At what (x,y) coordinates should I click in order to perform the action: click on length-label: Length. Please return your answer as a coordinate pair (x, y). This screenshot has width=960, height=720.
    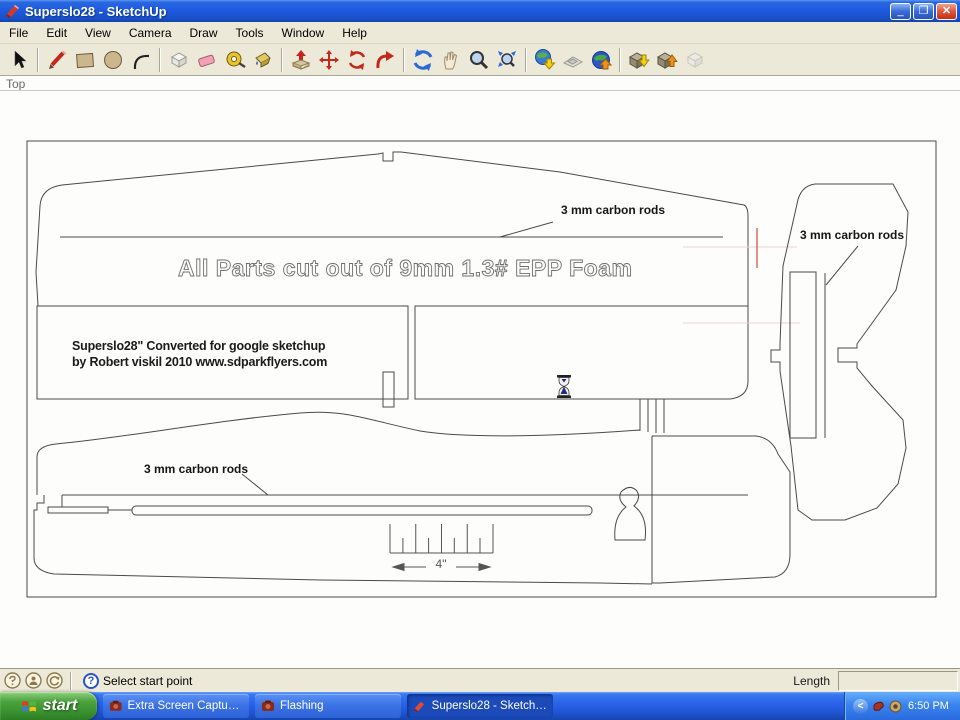
    Looking at the image, I should click on (811, 680).